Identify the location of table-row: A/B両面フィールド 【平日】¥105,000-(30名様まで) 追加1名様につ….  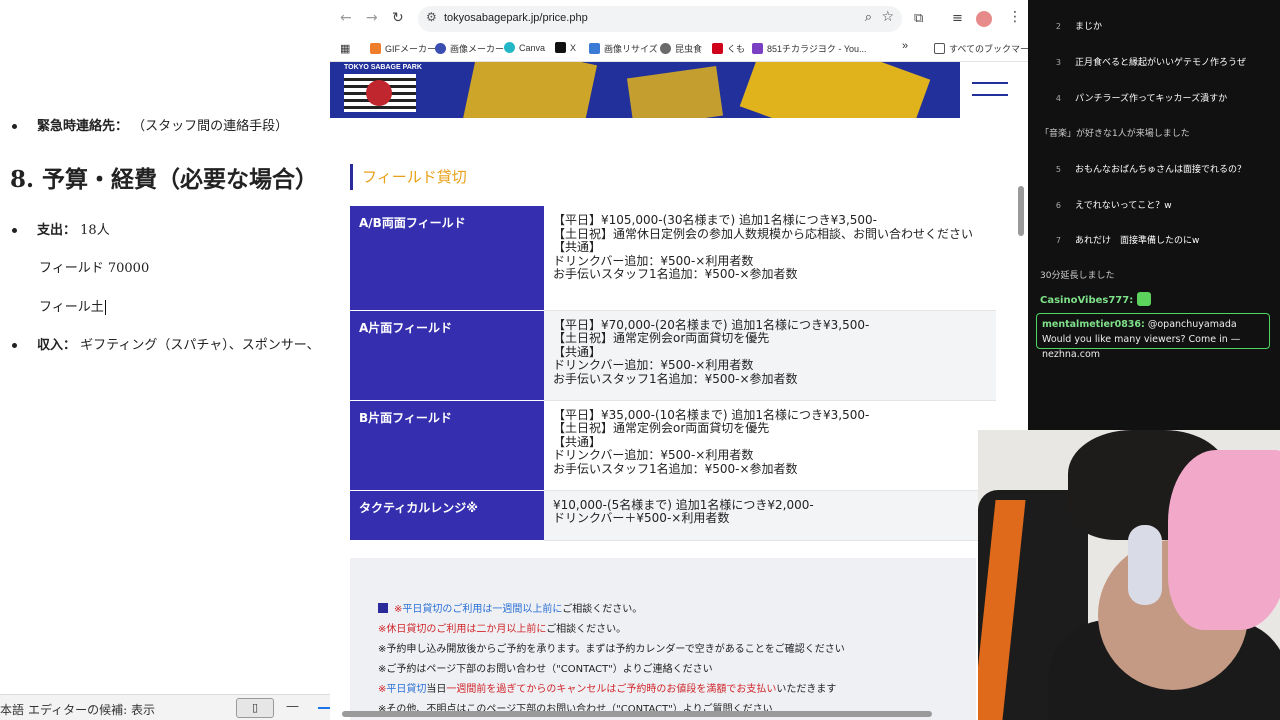
(673, 258).